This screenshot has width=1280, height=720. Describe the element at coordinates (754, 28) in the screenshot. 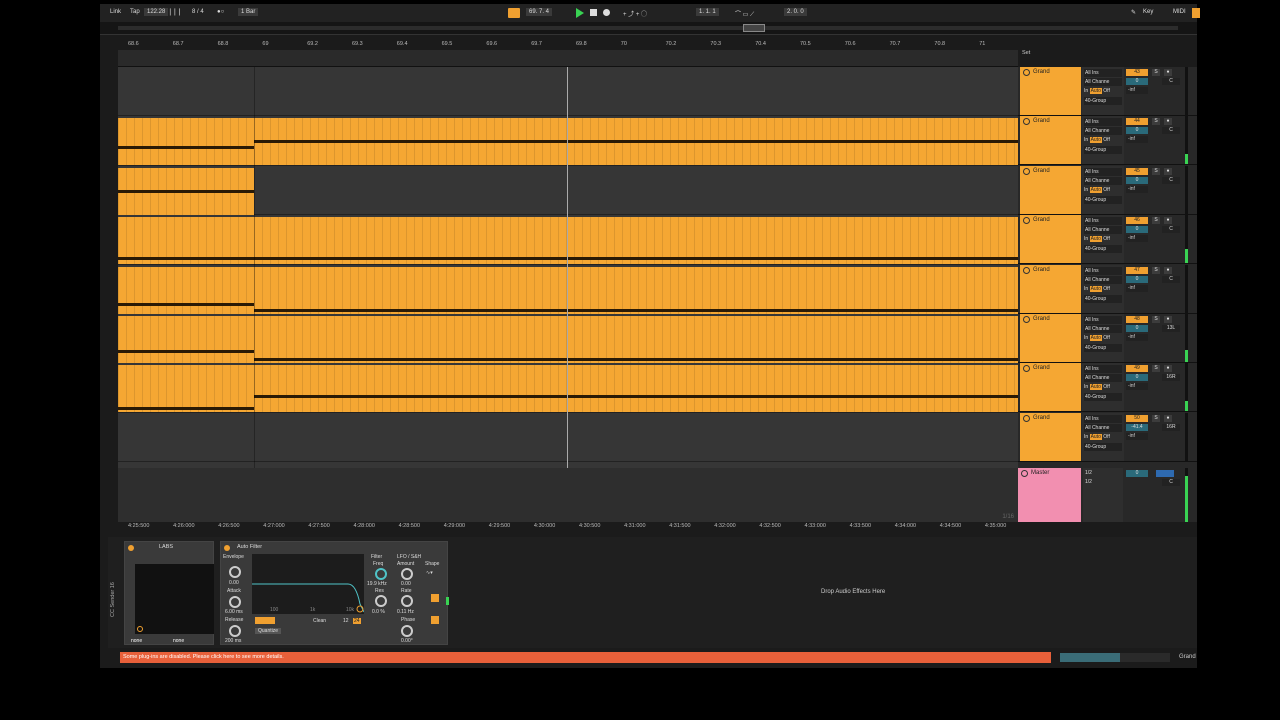

I see `overview-handle` at that location.